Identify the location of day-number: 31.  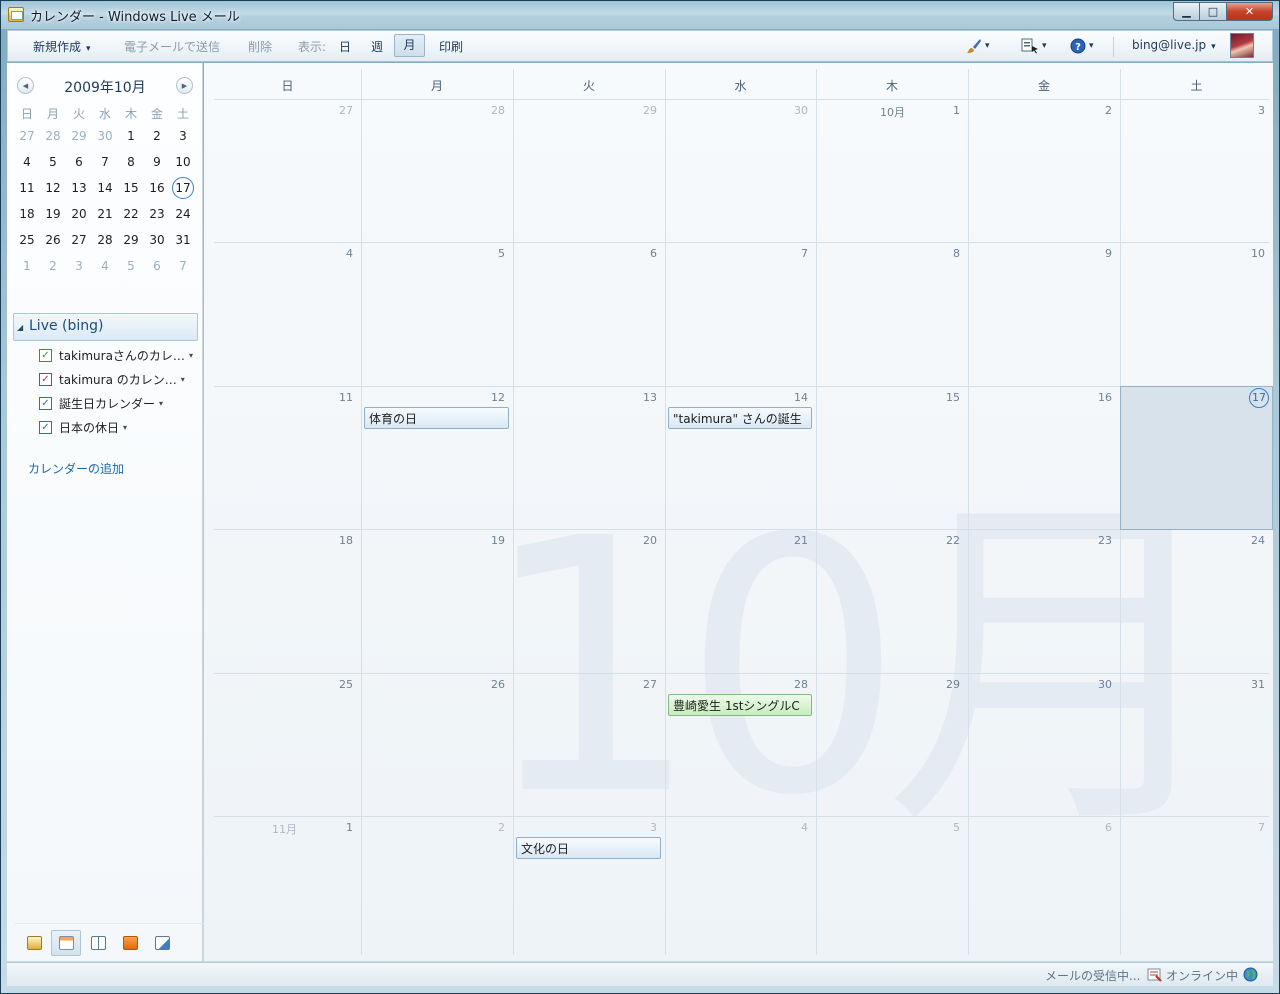
(1245, 684).